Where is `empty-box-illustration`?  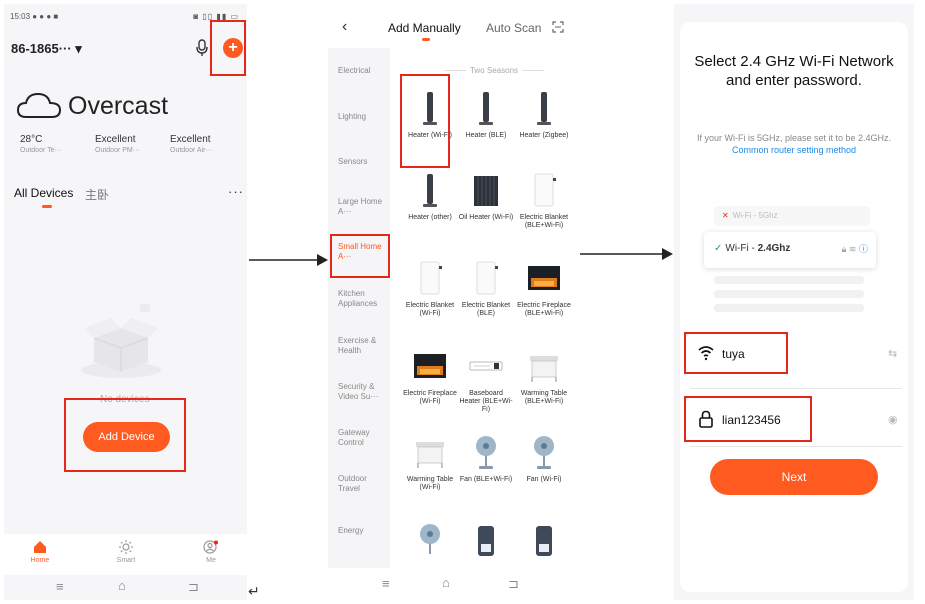
empty-box-illustration is located at coordinates (121, 341).